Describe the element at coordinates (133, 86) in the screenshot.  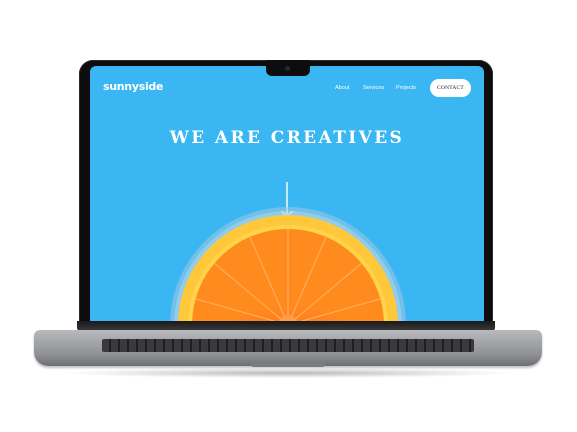
I see `site-logo: sunnyside` at that location.